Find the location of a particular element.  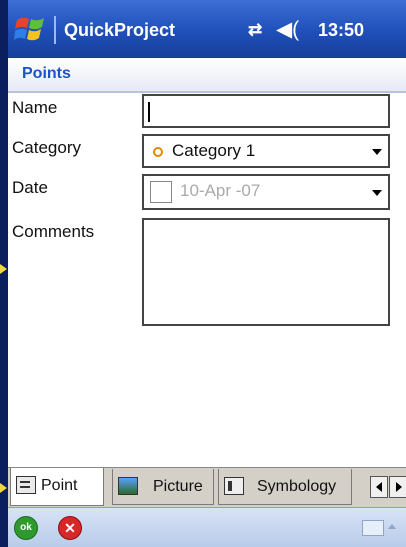

tab-symbology-label: Symbology is located at coordinates (297, 486).